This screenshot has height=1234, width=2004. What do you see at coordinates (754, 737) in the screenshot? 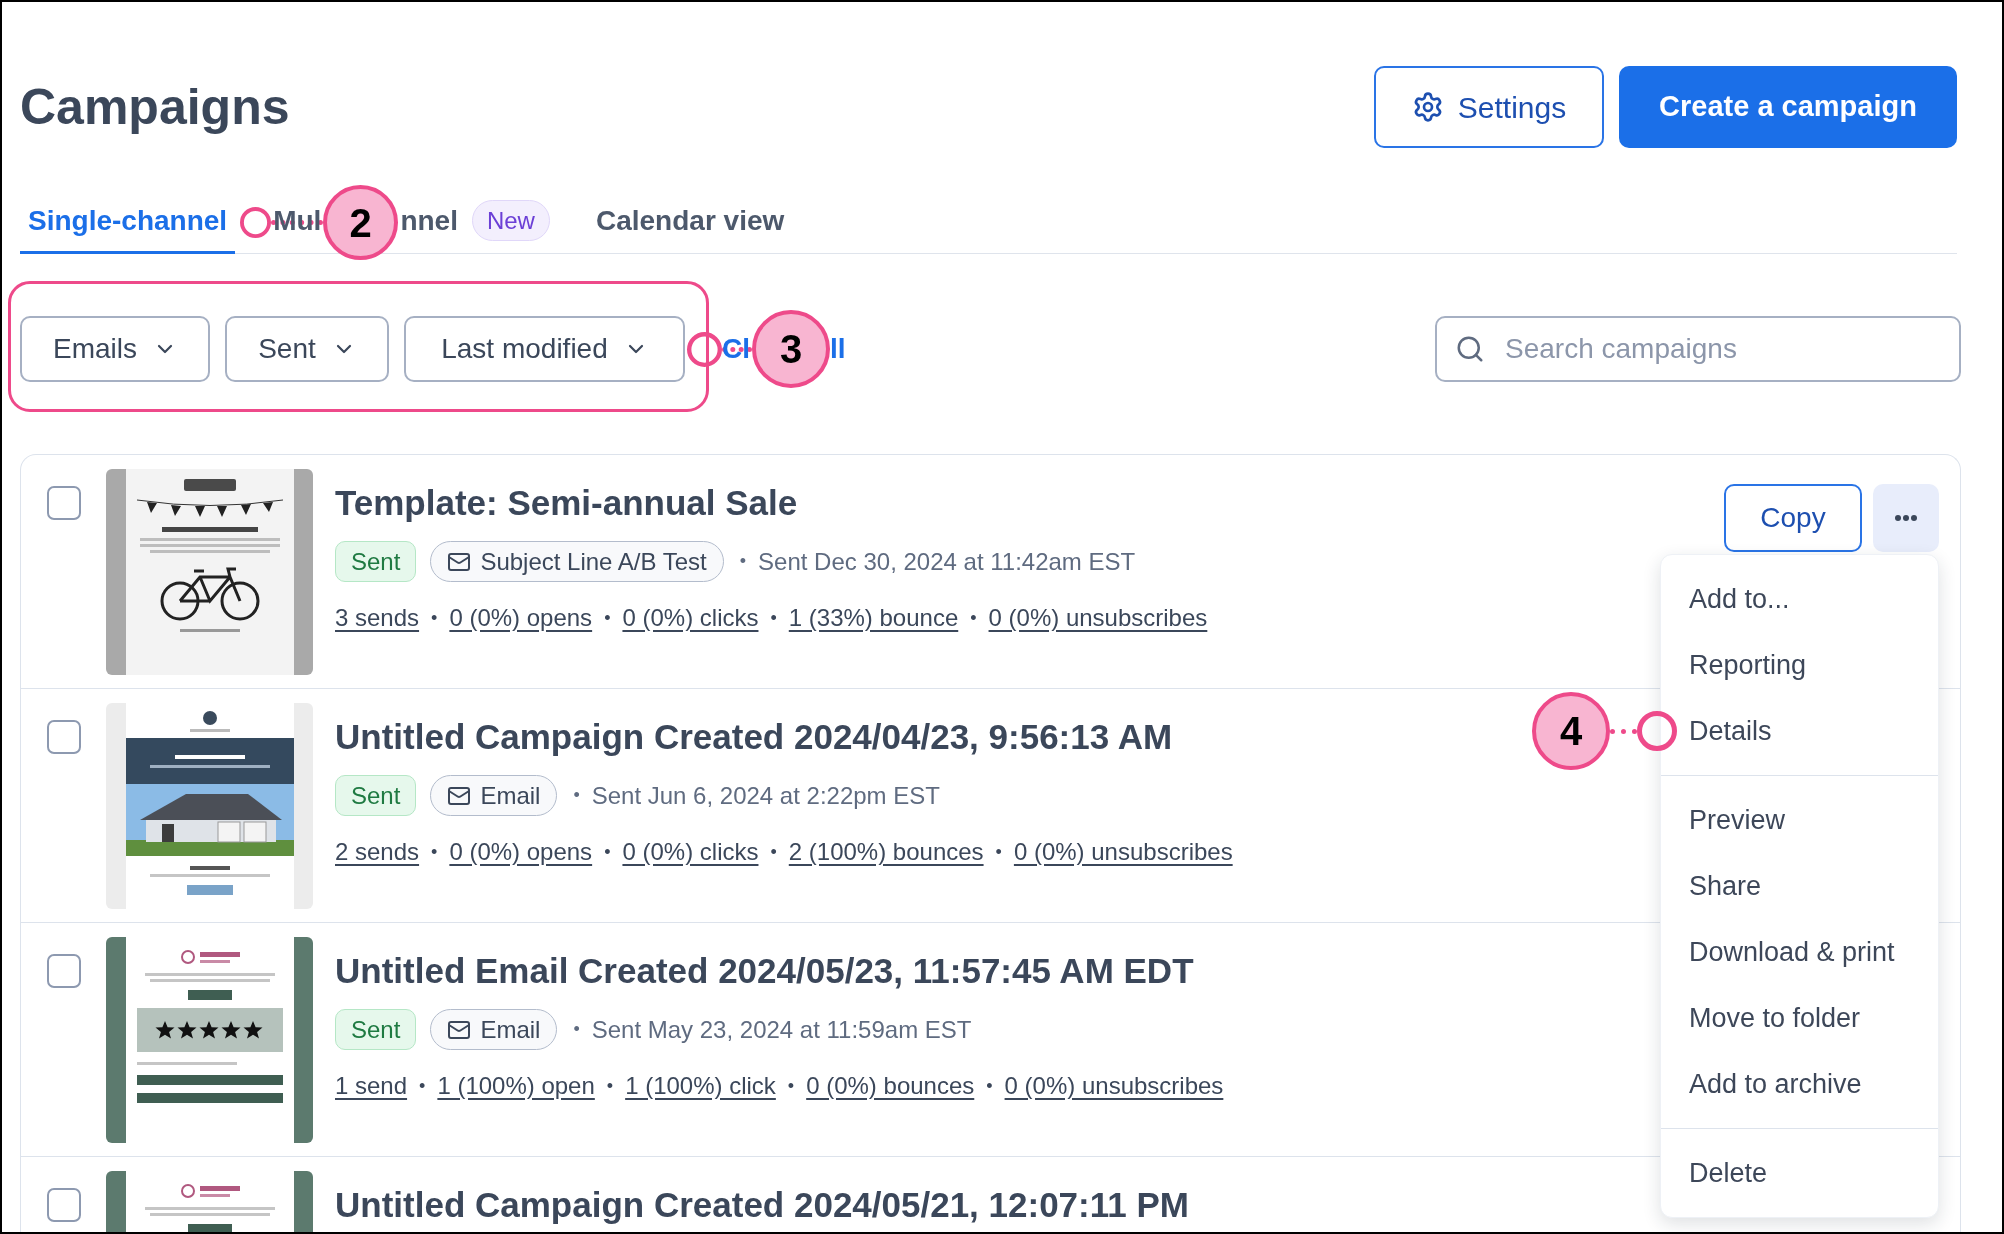
I see `campaign-title: Untitled Campaign Created 2024/04/23, 9:56:13 AM` at bounding box center [754, 737].